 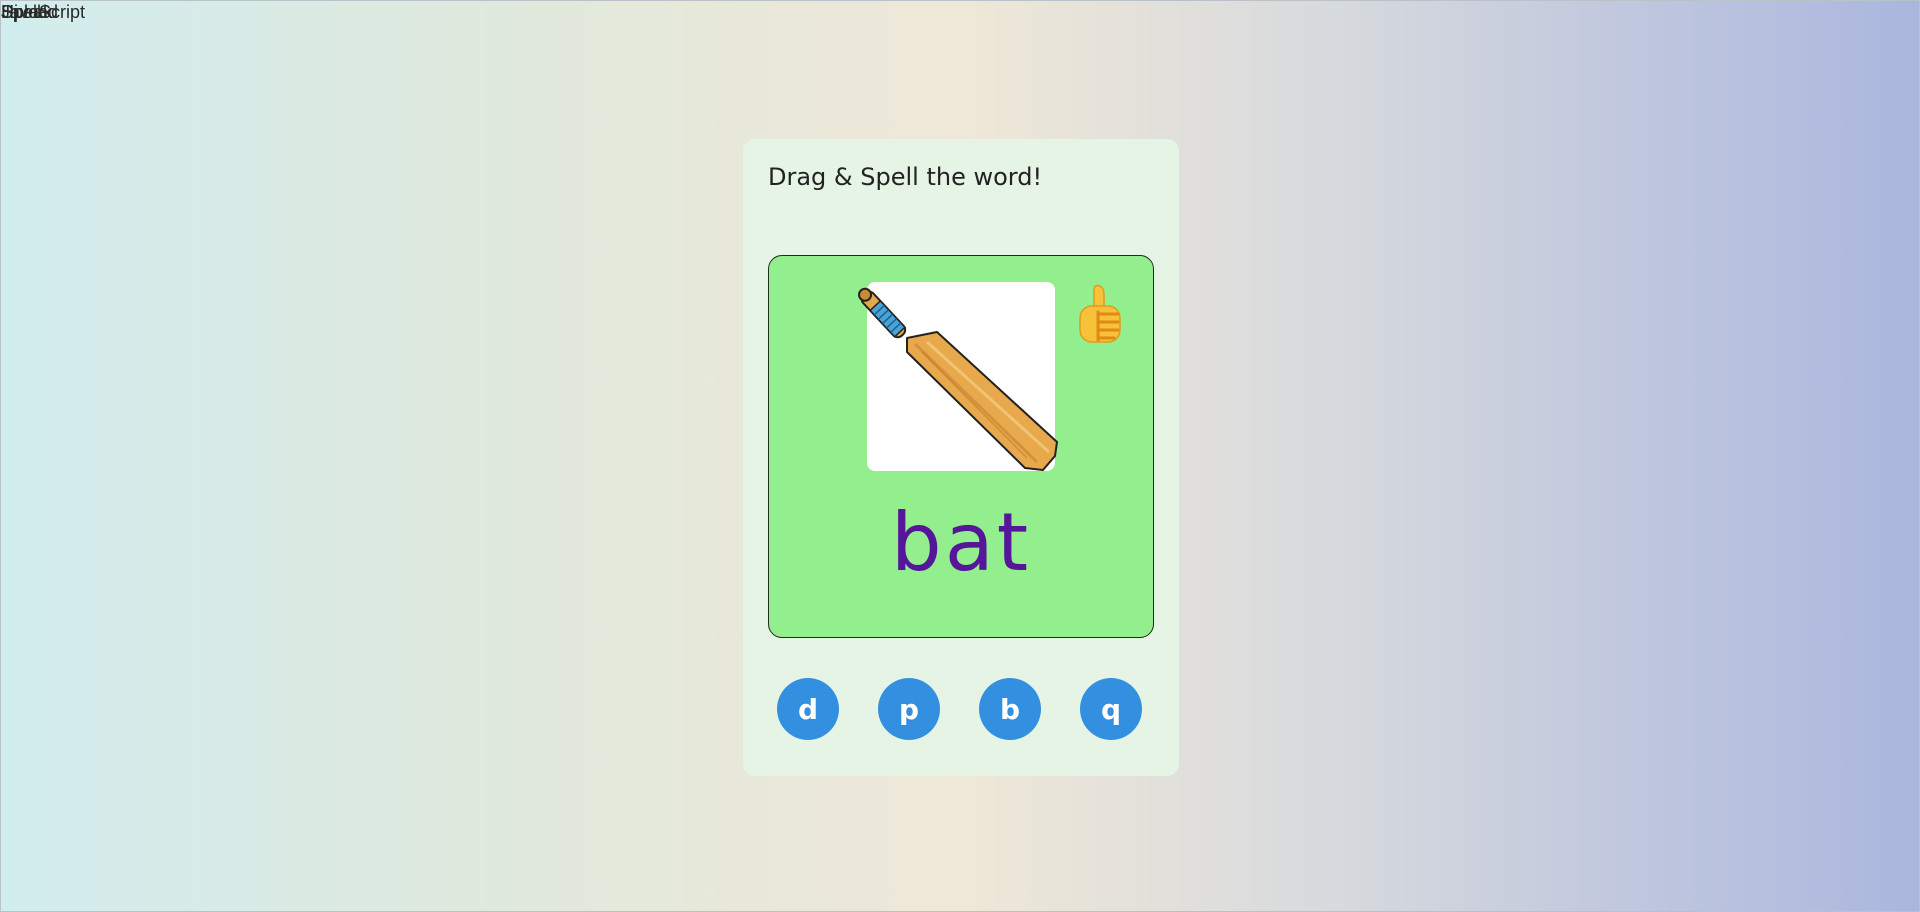 I want to click on drop-zone: bat, so click(x=961, y=446).